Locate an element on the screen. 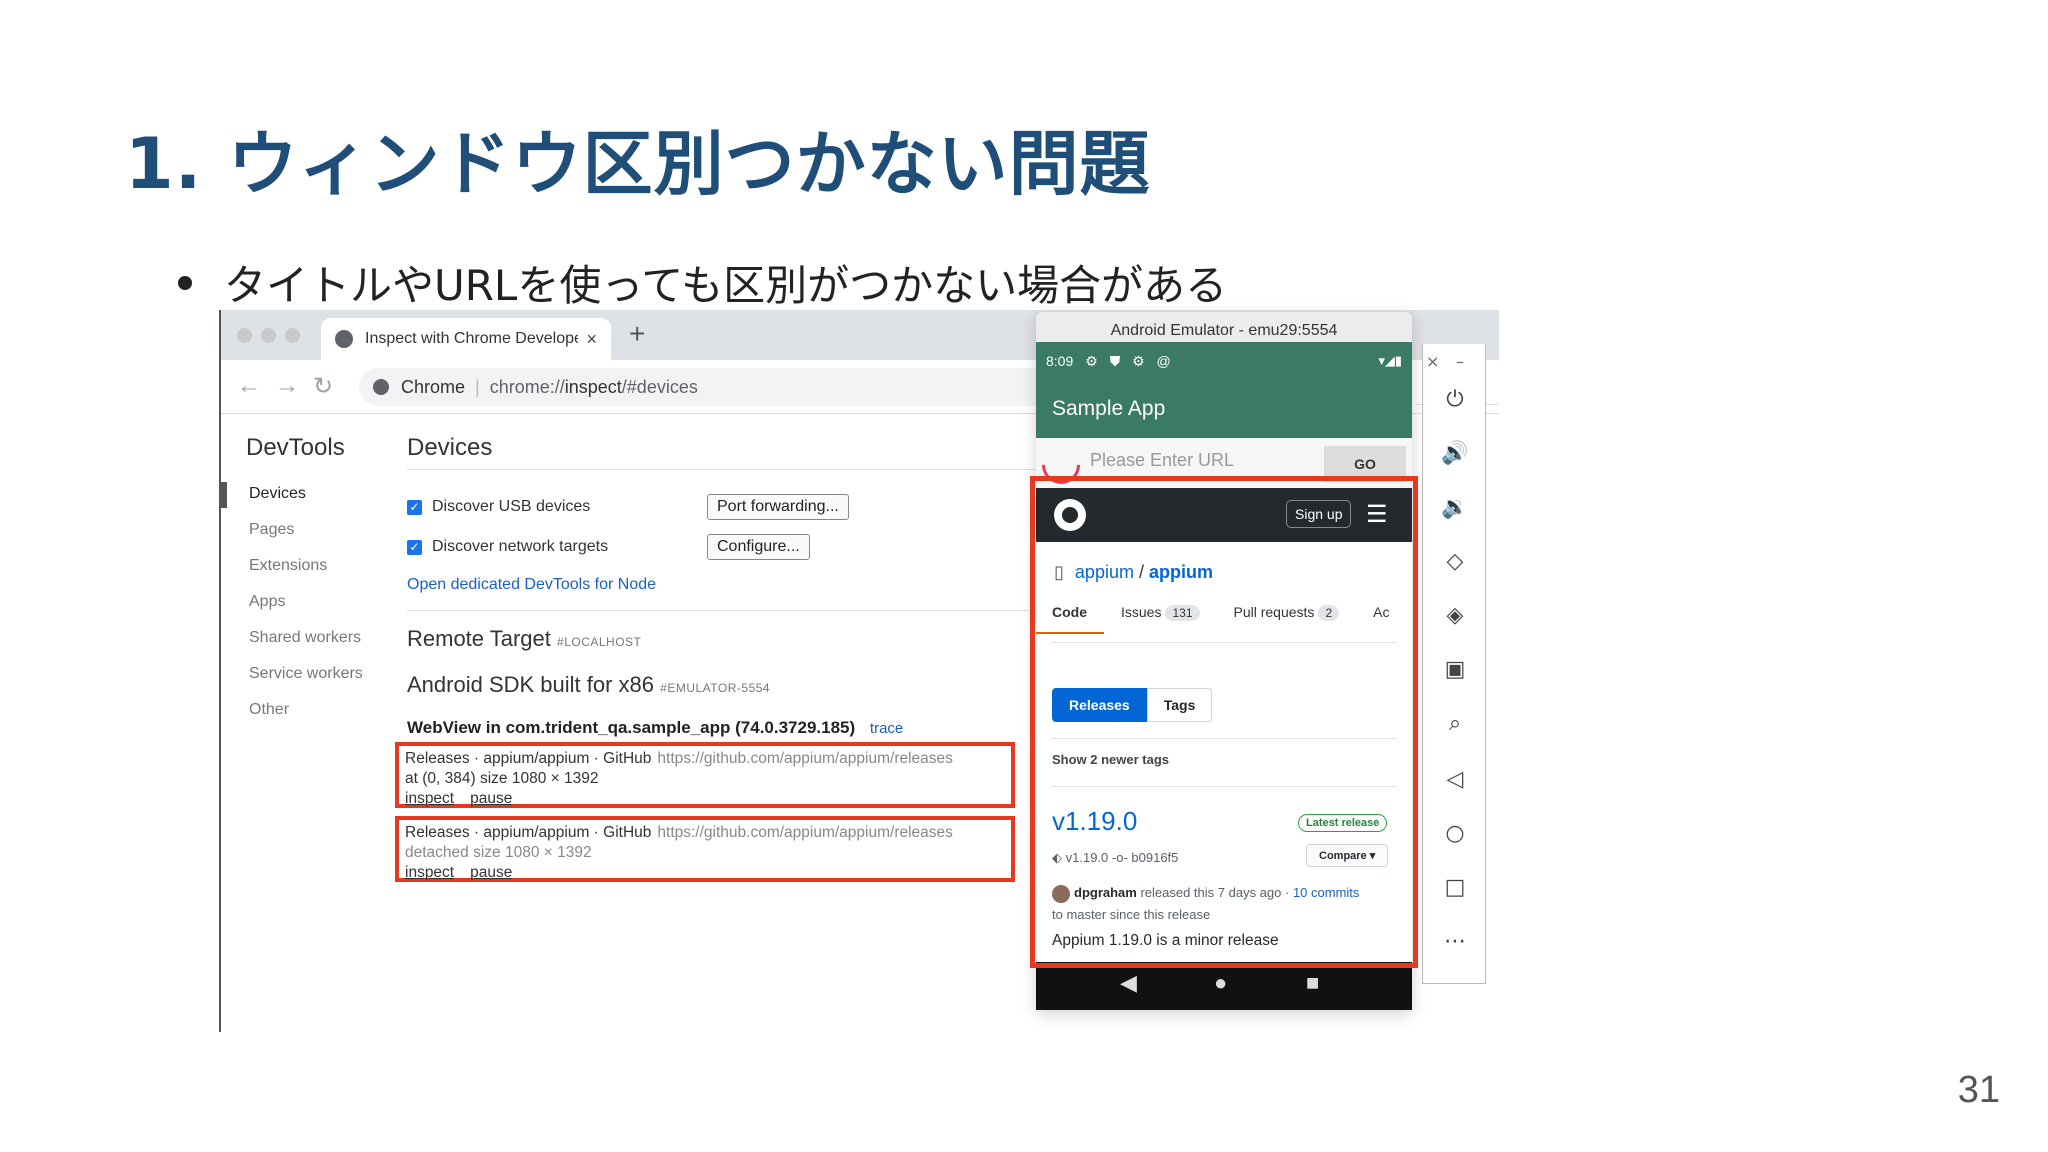 This screenshot has height=1152, width=2048. target-2-pause-link: pause is located at coordinates (491, 872).